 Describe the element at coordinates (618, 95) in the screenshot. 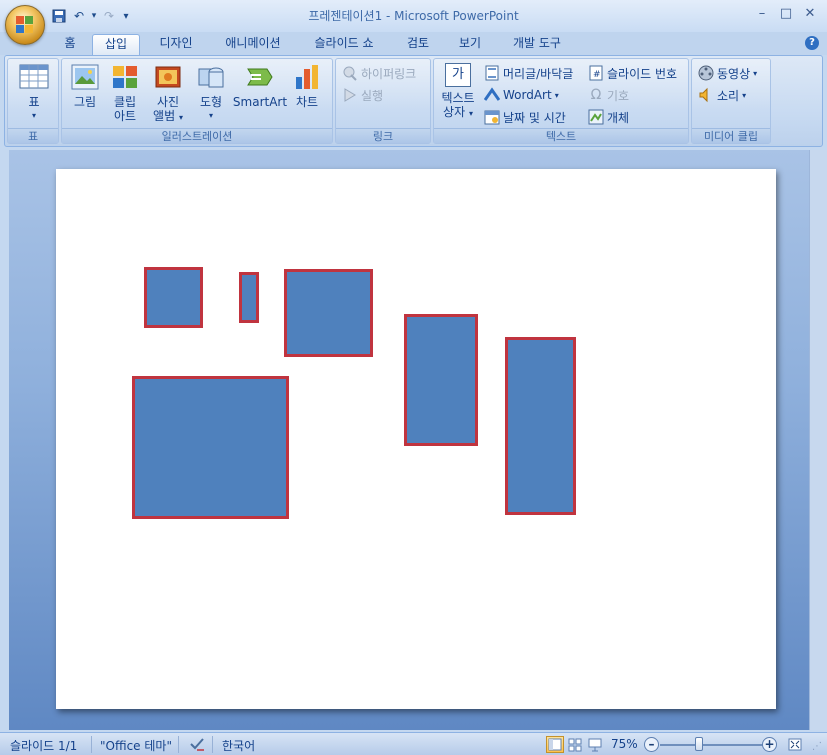

I see `symbol-label: 기호` at that location.